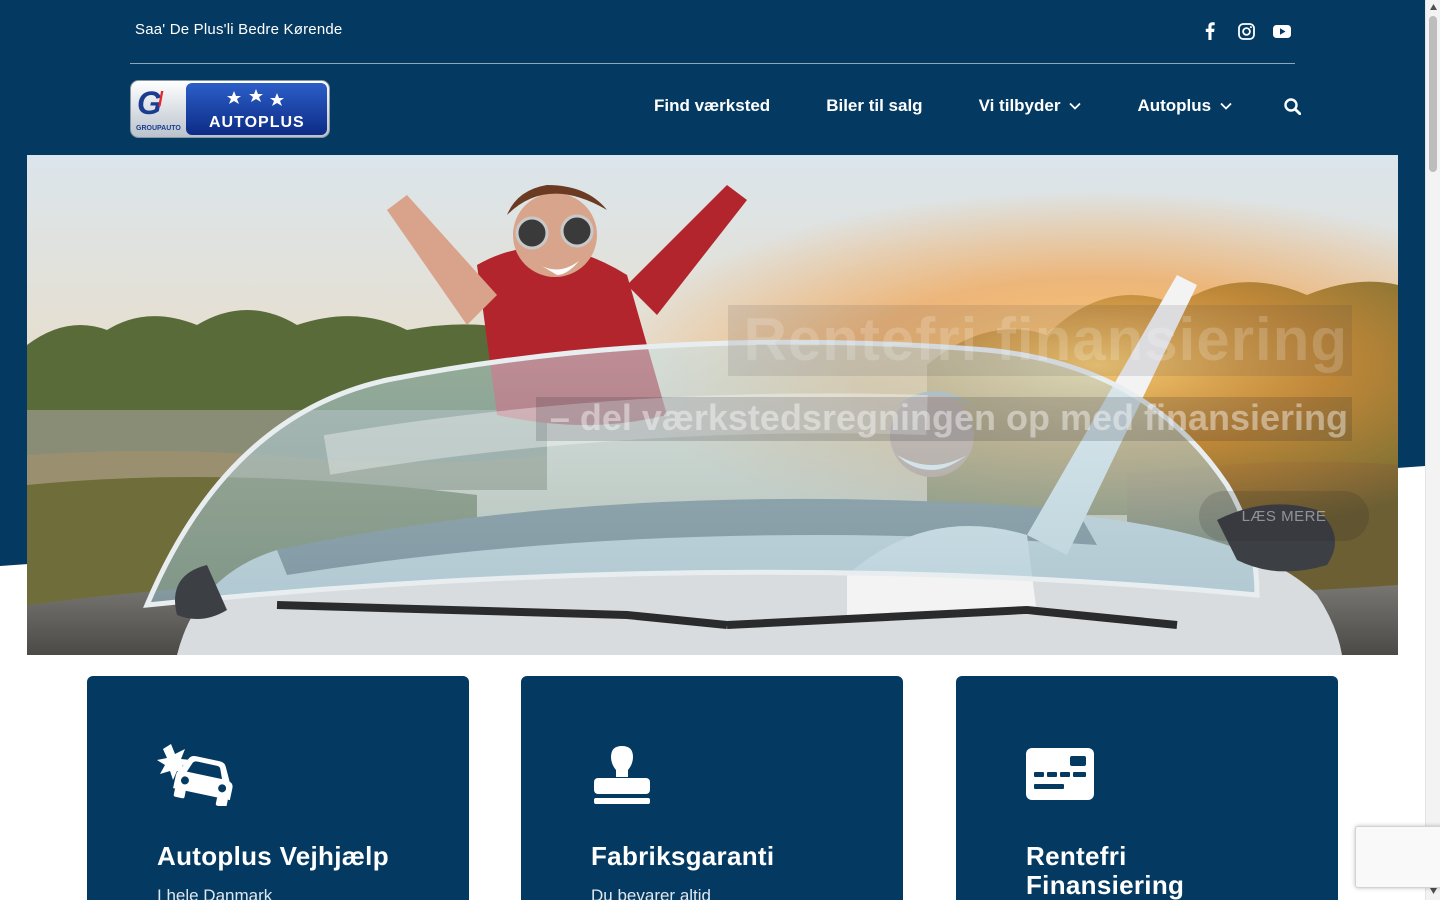 The image size is (1440, 900). What do you see at coordinates (712, 32) in the screenshot?
I see `top-bar: Saa' De Plus'li Bedre Kørende` at bounding box center [712, 32].